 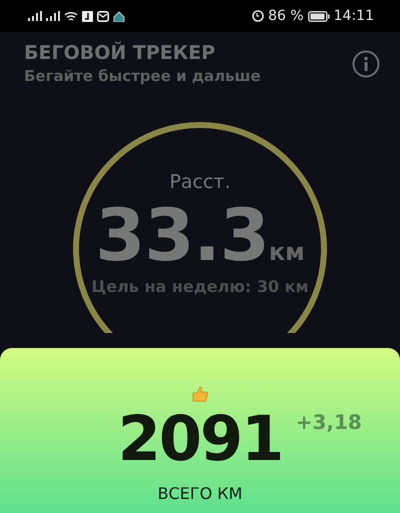 I want to click on weekly-goal: Цель на неделю: 30 км, so click(x=200, y=286).